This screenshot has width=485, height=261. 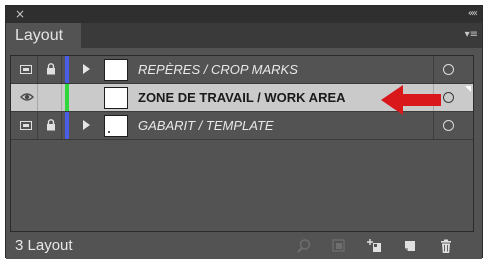 What do you see at coordinates (43, 35) in the screenshot?
I see `tab-layout: Layout` at bounding box center [43, 35].